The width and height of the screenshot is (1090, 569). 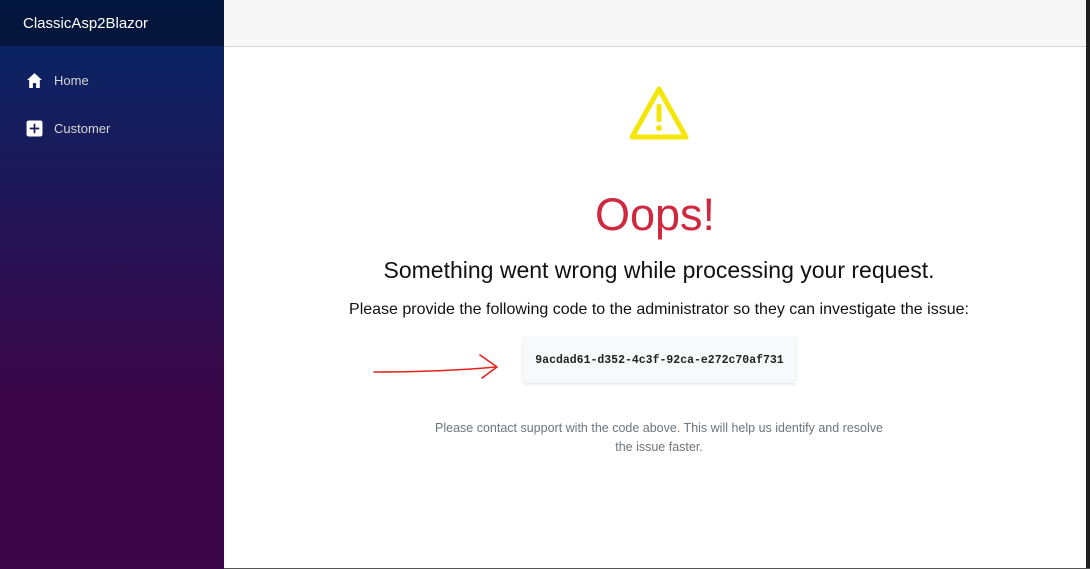 What do you see at coordinates (112, 80) in the screenshot?
I see `sidebar-item-home: Home` at bounding box center [112, 80].